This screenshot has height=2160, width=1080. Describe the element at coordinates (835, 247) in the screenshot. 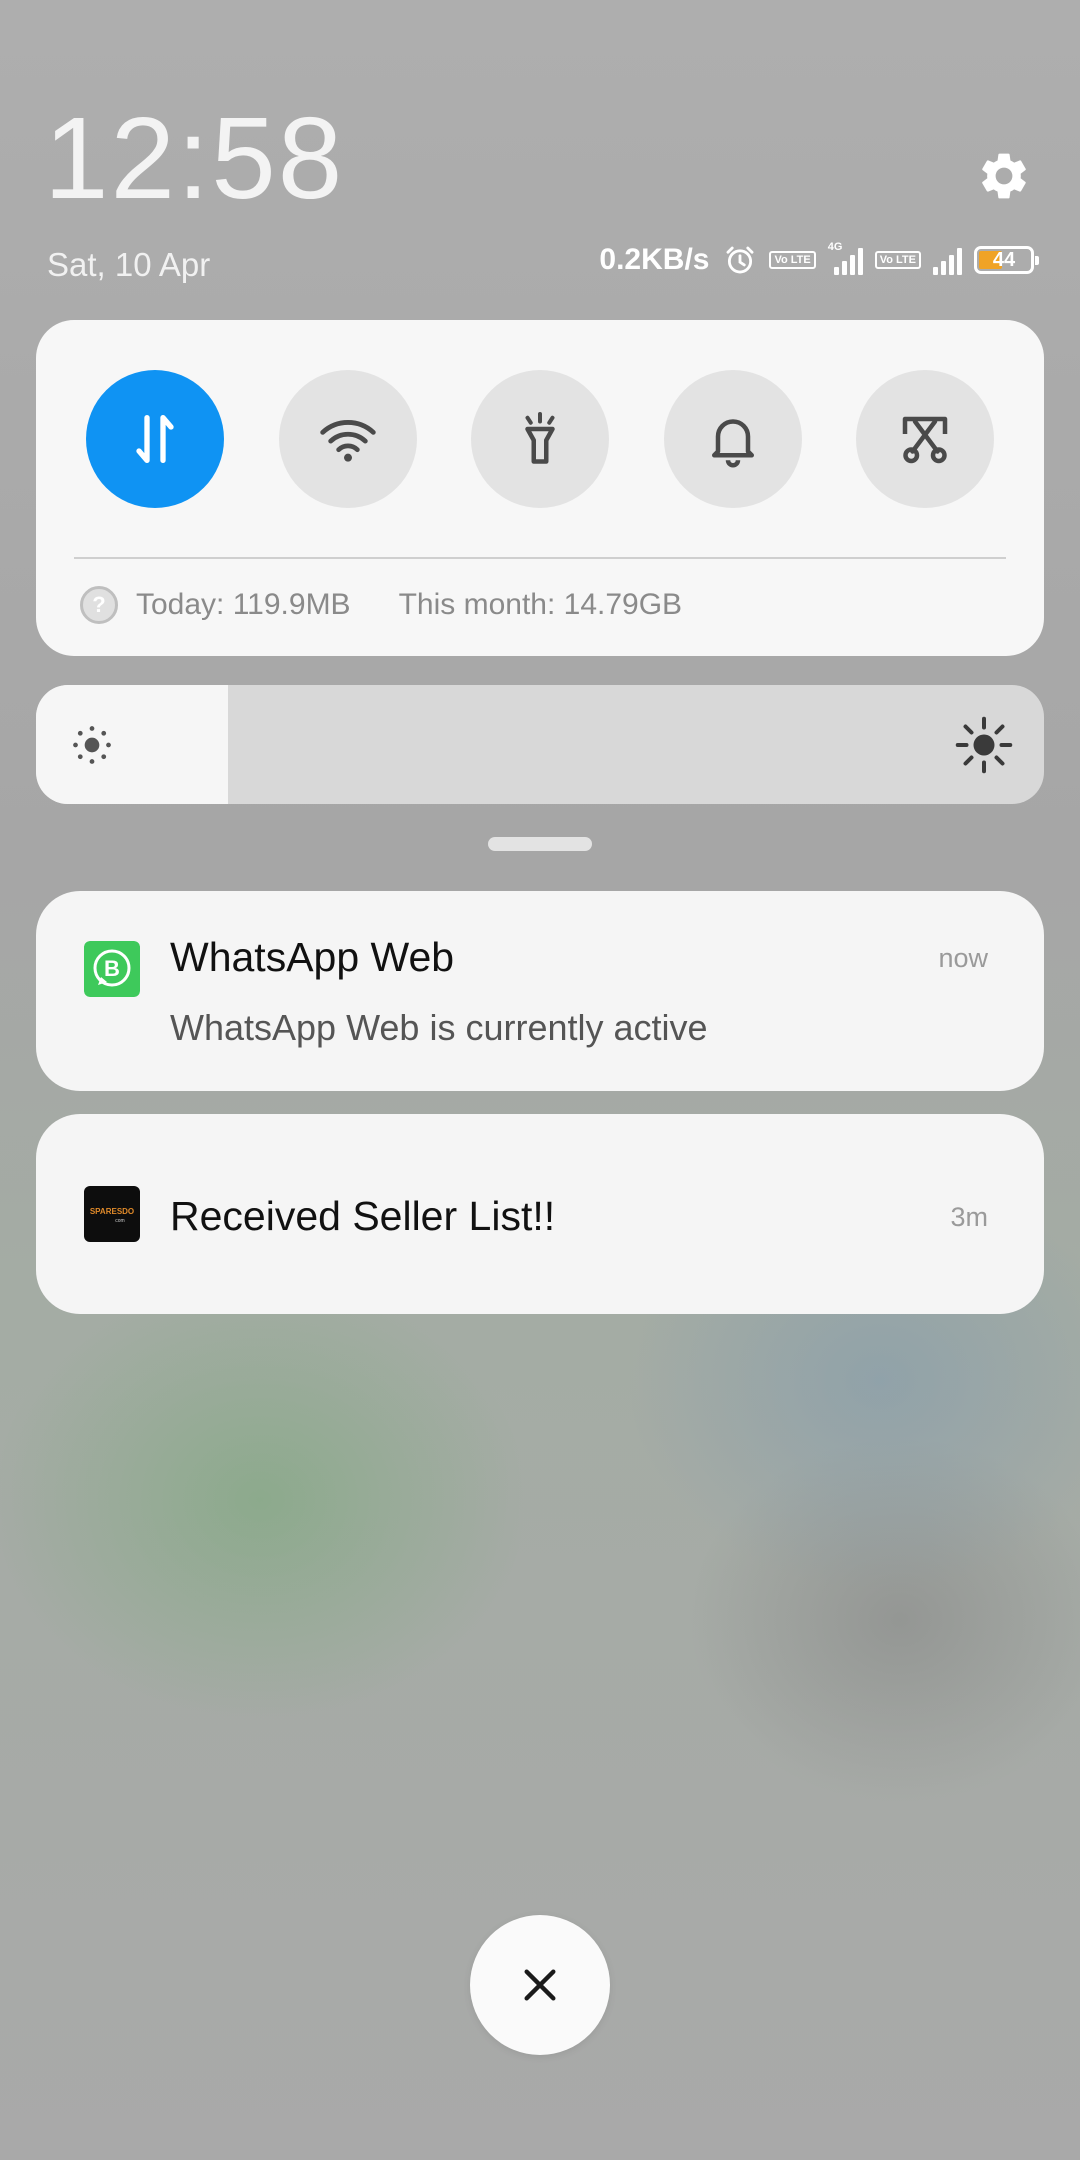

I see `network-type: 4G` at that location.